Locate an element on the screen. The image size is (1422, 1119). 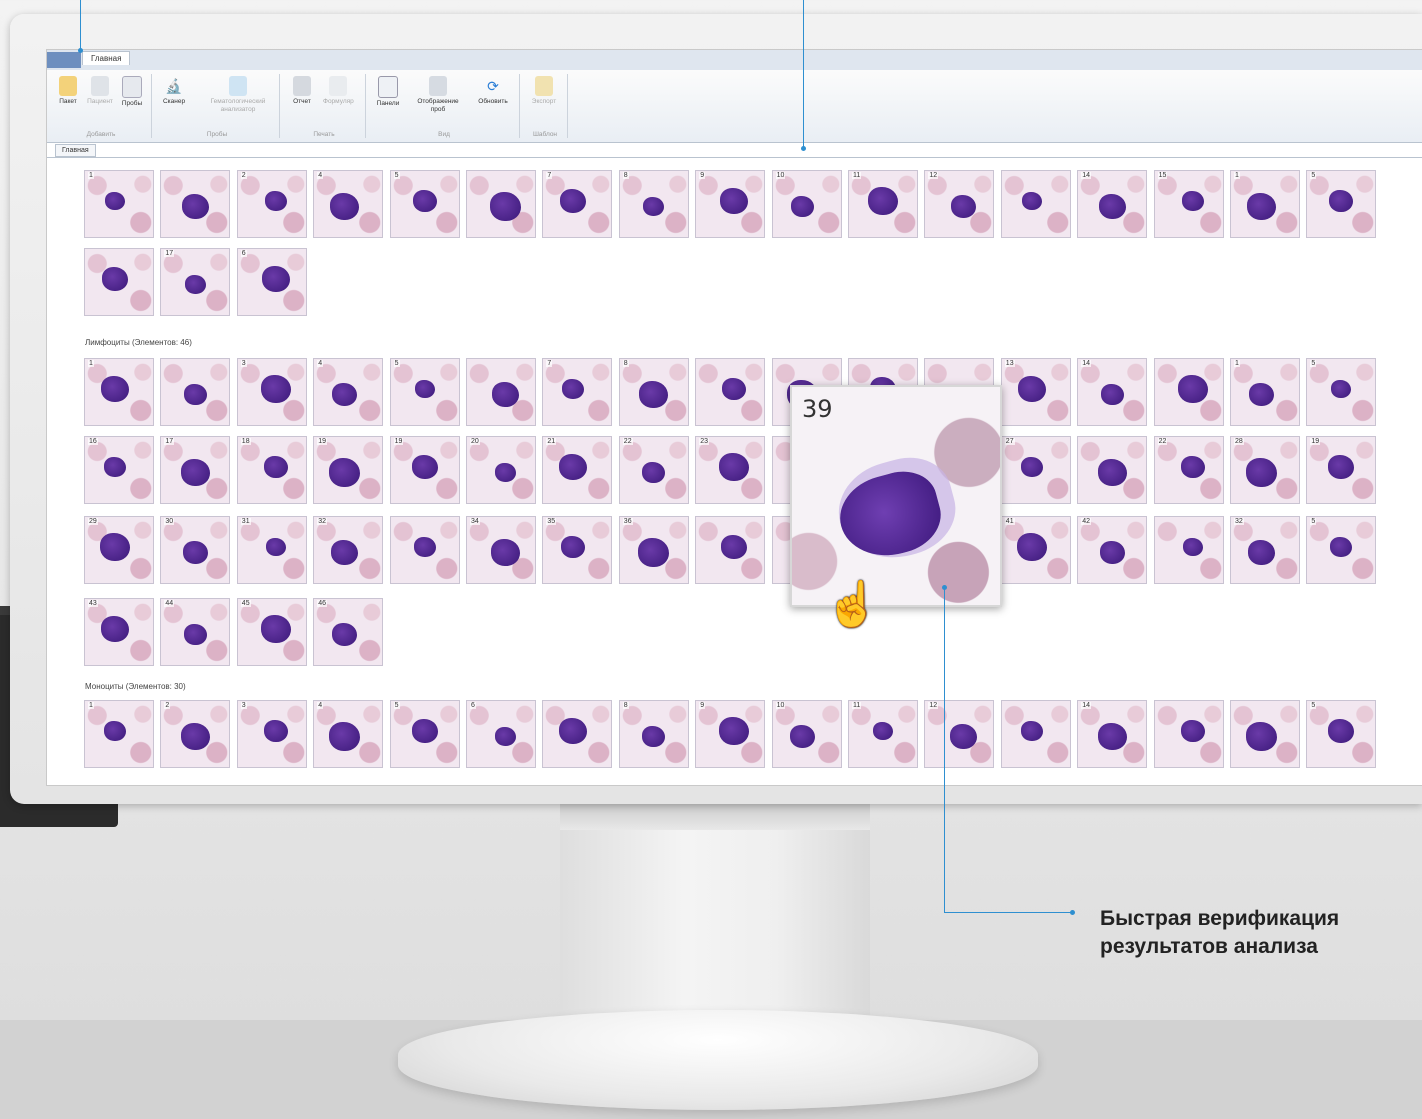
cell-thumbnail: 13 is located at coordinates (1035, 392).